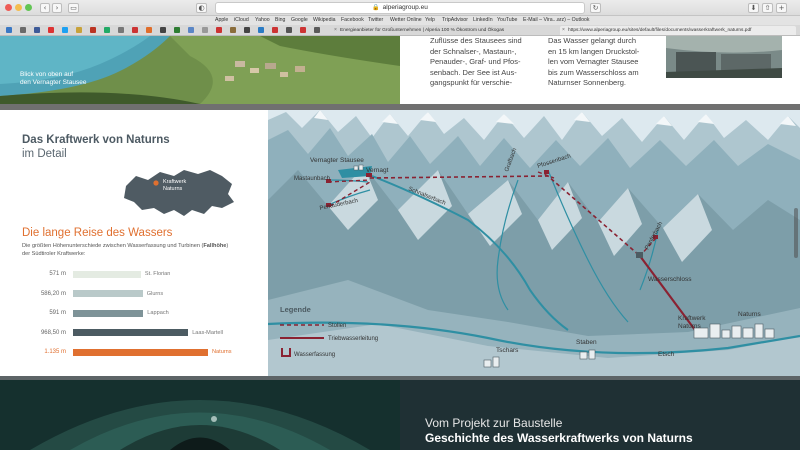 The height and width of the screenshot is (450, 800). I want to click on caption-line: den Vernagter Stausee, so click(53, 82).